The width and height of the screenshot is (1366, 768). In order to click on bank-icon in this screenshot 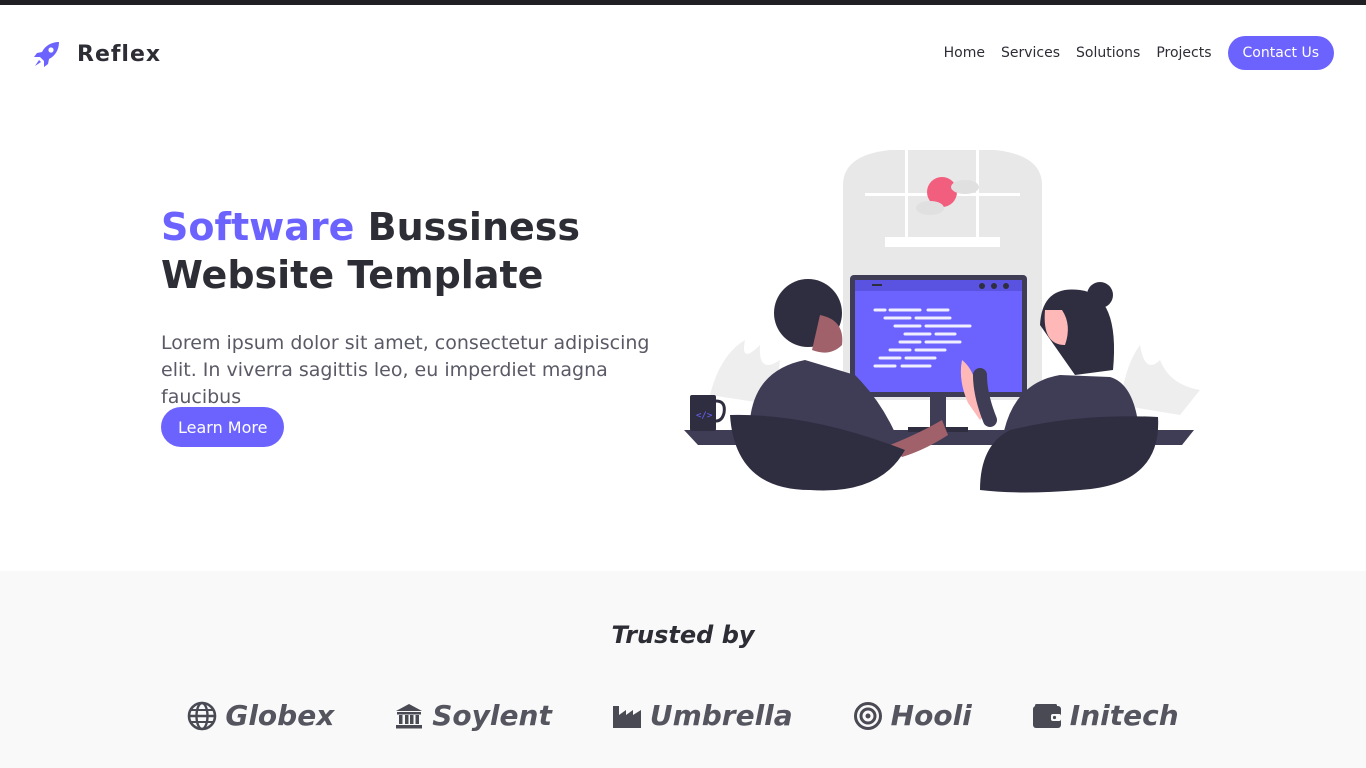, I will do `click(409, 715)`.